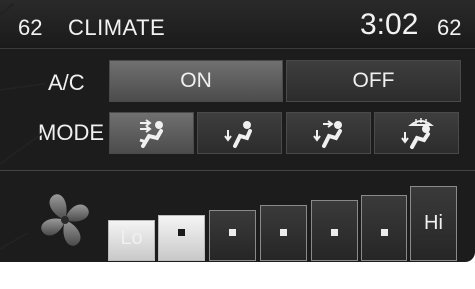  I want to click on fan-level-hi: Hi, so click(433, 223).